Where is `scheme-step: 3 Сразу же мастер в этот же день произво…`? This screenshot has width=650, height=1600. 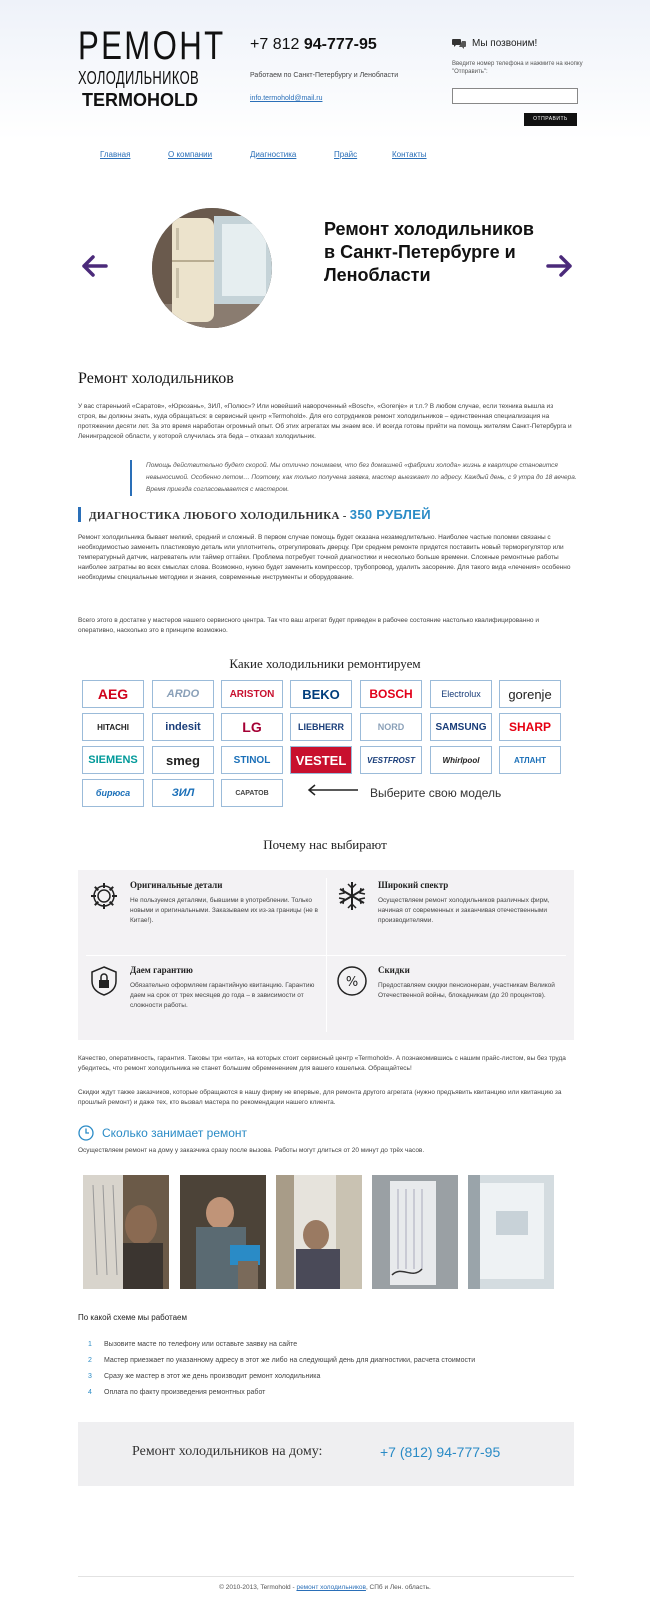
scheme-step: 3 Сразу же мастер в этот же день произво… is located at coordinates (281, 1376).